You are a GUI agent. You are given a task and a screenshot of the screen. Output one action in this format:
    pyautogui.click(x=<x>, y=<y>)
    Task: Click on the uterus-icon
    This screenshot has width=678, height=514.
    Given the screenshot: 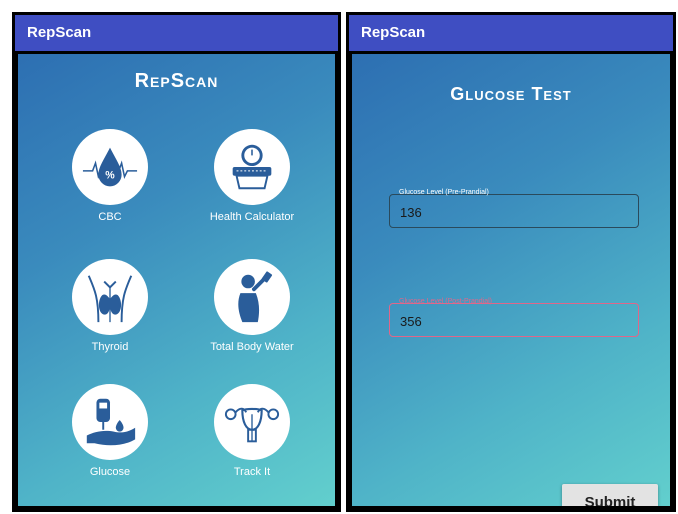 What is the action you would take?
    pyautogui.click(x=252, y=422)
    